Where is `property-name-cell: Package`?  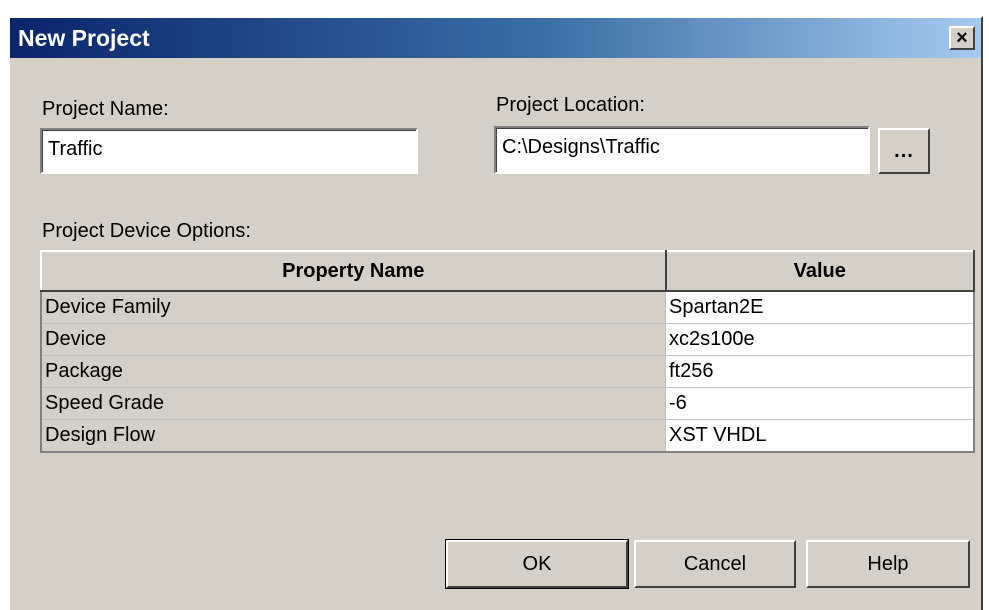
property-name-cell: Package is located at coordinates (353, 371).